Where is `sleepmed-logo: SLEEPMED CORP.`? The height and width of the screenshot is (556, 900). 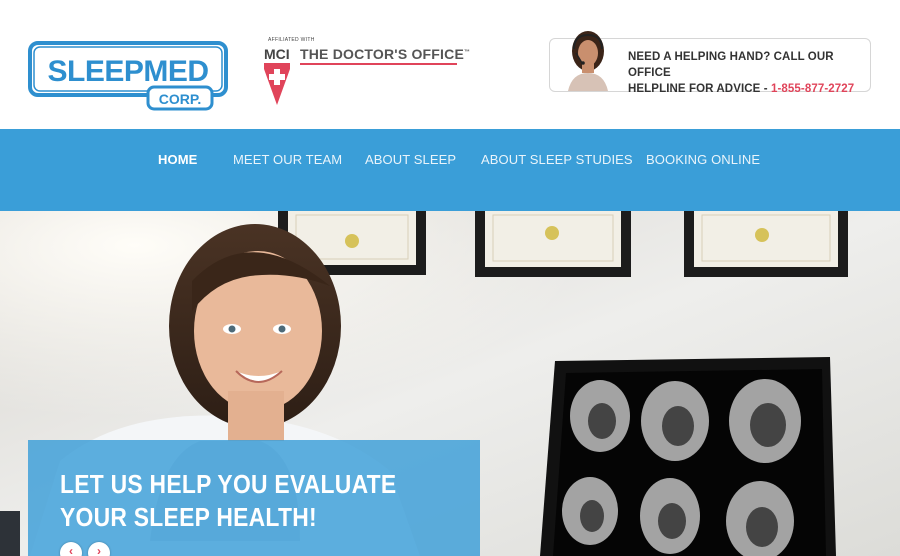 sleepmed-logo: SLEEPMED CORP. is located at coordinates (128, 76).